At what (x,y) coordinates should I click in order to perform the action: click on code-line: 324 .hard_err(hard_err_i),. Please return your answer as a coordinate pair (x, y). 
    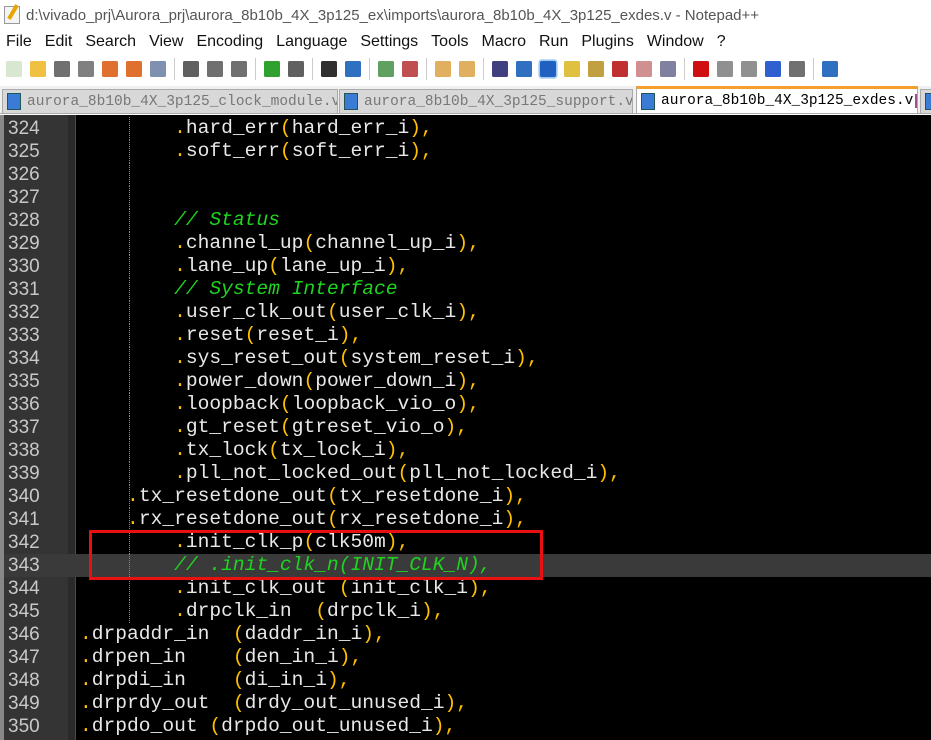
    Looking at the image, I should click on (467, 128).